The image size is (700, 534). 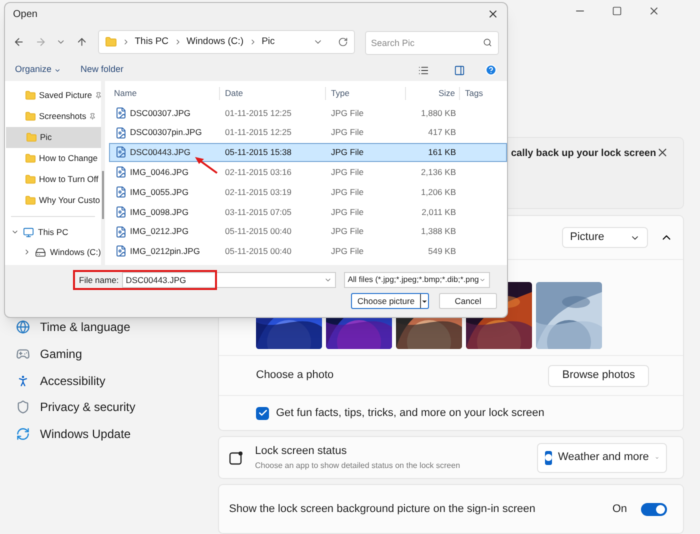 What do you see at coordinates (308, 192) in the screenshot?
I see `file-row: IMG_0055.JPG 02-11-2015 03:19 JPG File 1,206 KB` at bounding box center [308, 192].